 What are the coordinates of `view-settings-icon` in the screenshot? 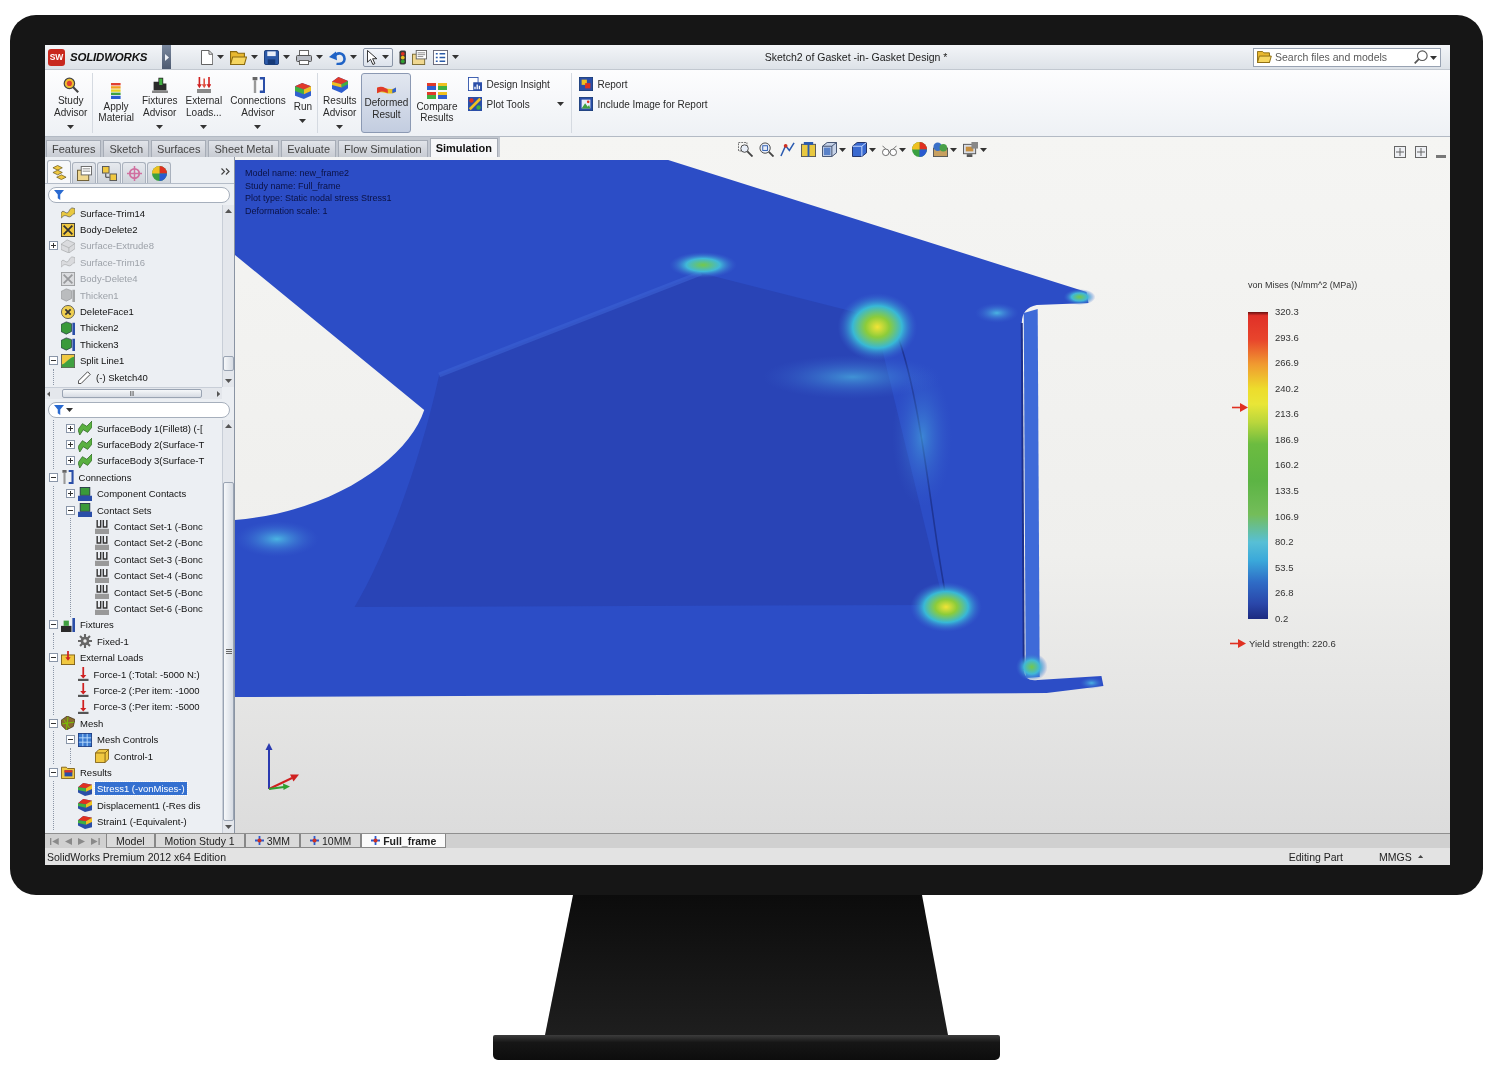 It's located at (970, 149).